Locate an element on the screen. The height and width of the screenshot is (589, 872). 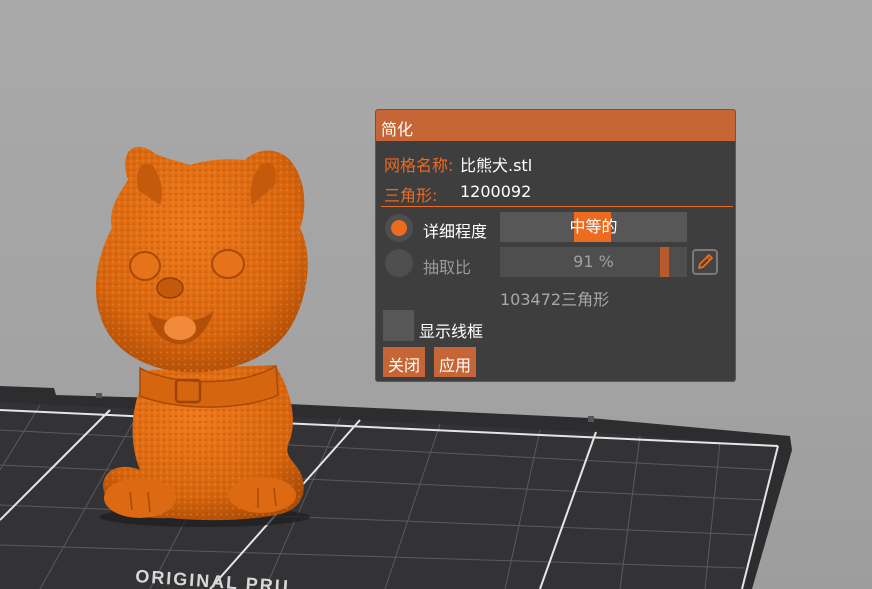
result-triangles: 103472三角形 is located at coordinates (555, 299).